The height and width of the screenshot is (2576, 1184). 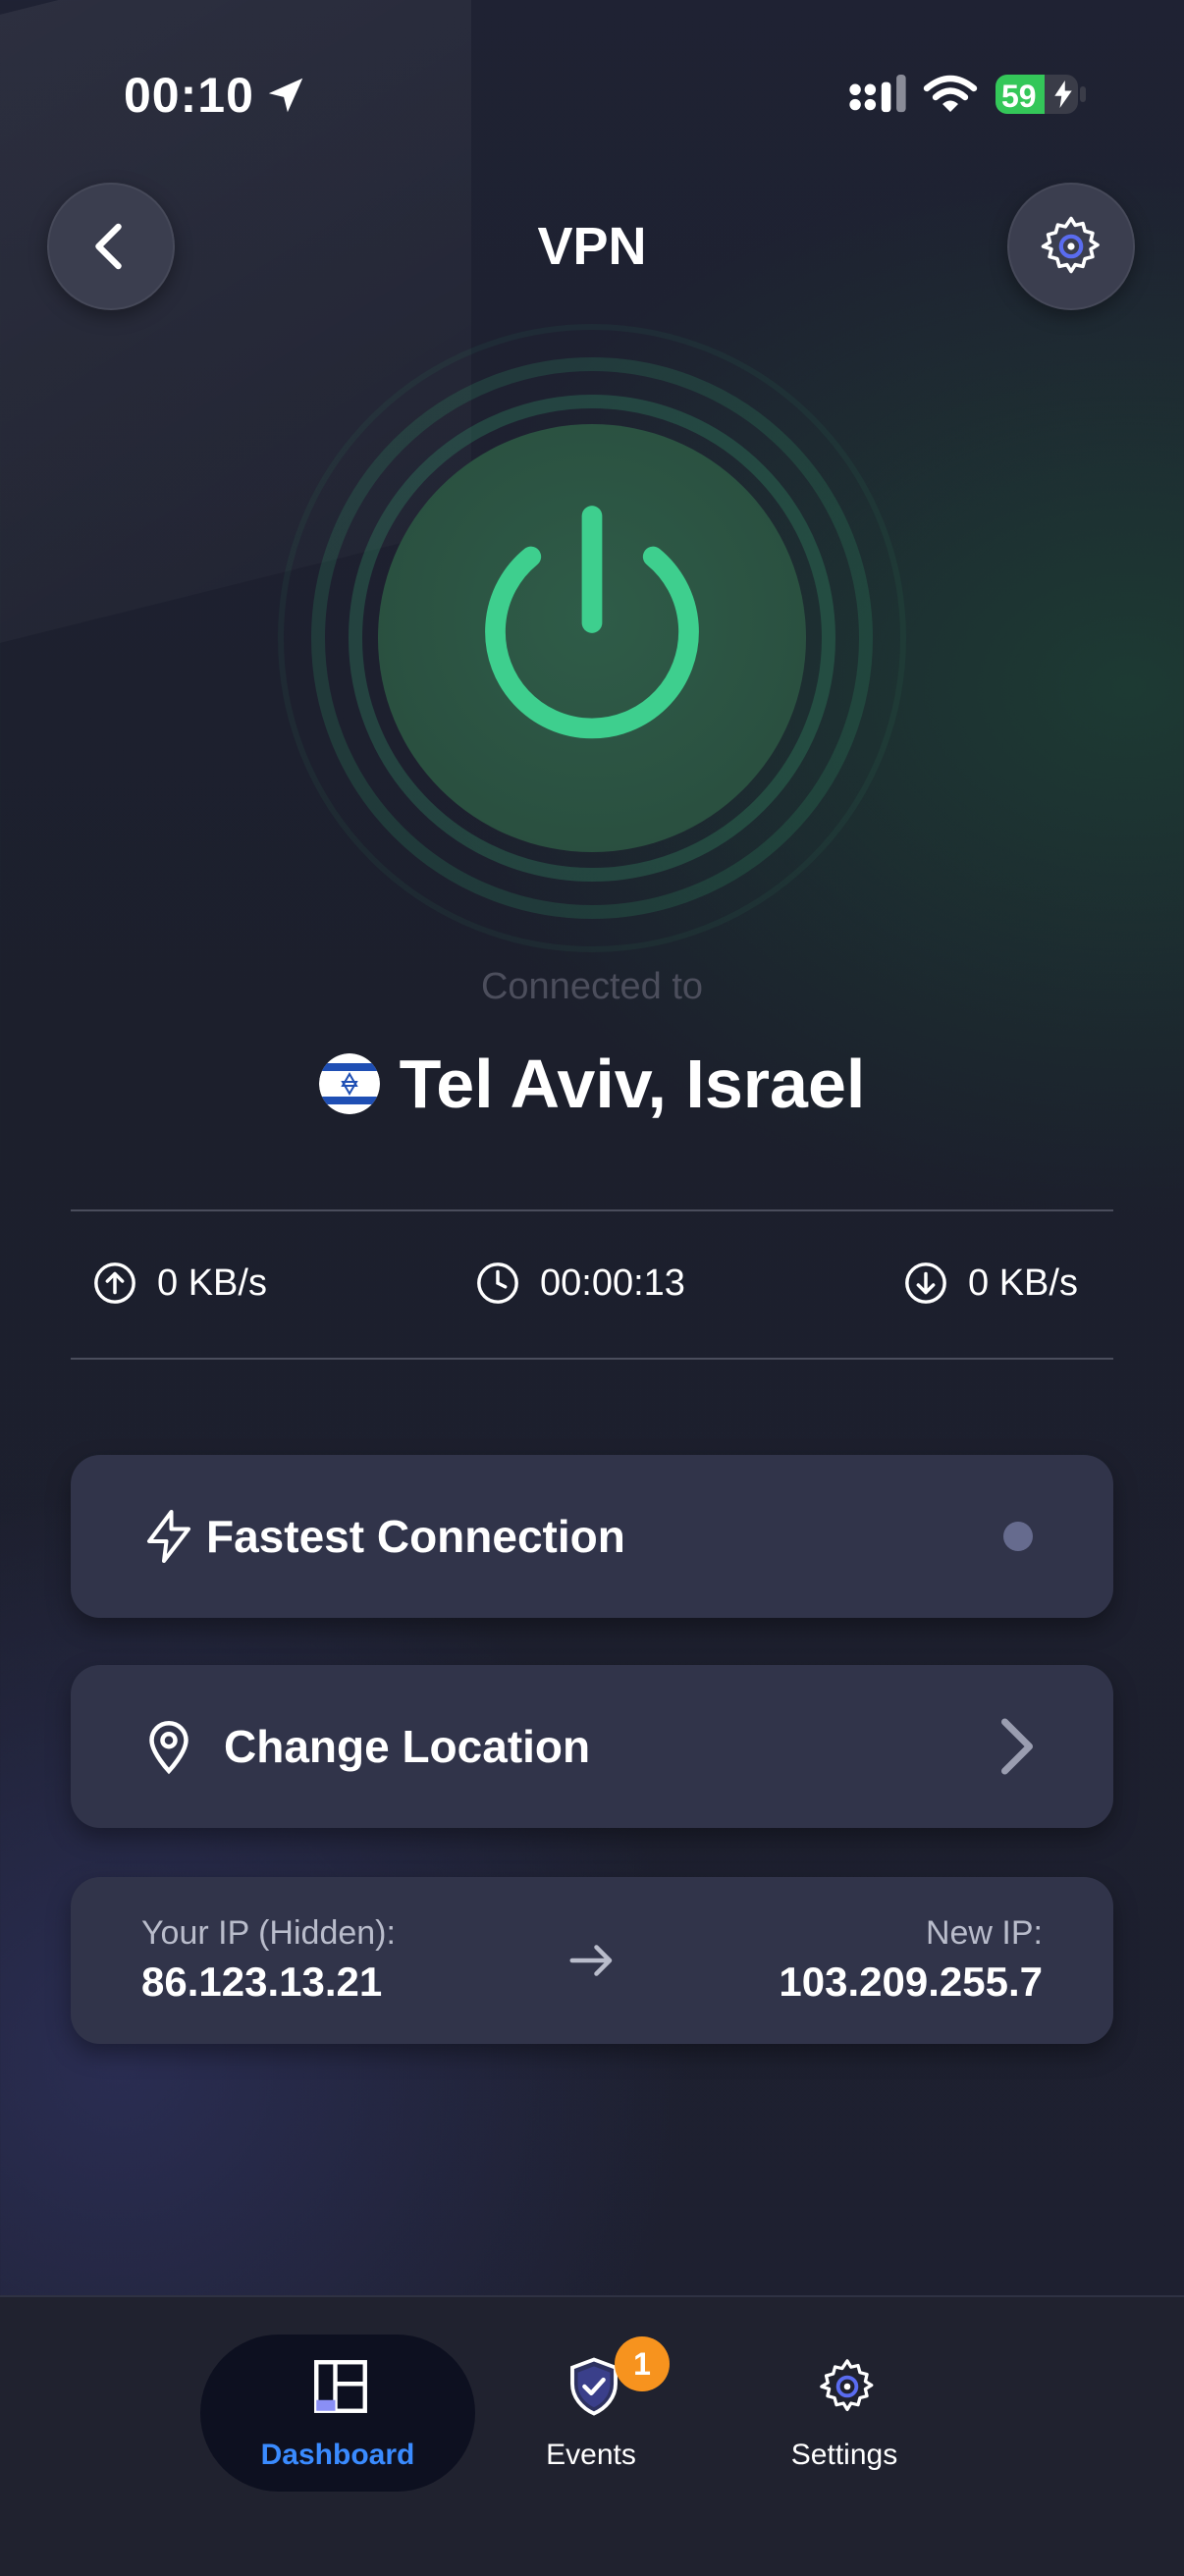 What do you see at coordinates (189, 95) in the screenshot?
I see `status-time: 00:10` at bounding box center [189, 95].